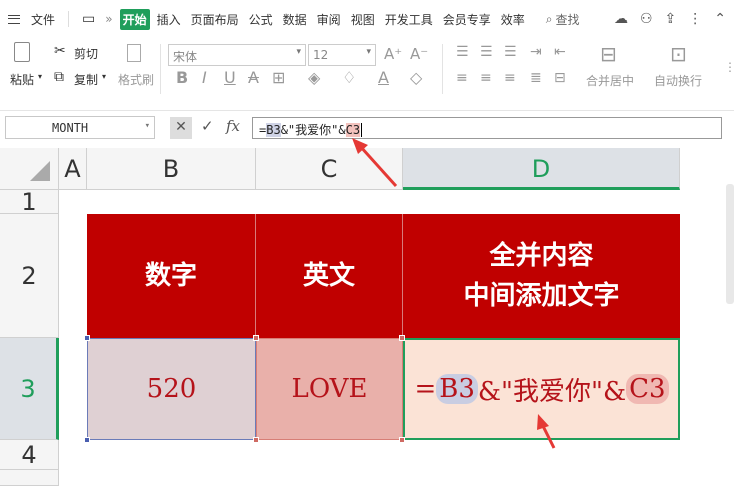 Image resolution: width=734 pixels, height=486 pixels. I want to click on tab-review: 审阅, so click(329, 19).